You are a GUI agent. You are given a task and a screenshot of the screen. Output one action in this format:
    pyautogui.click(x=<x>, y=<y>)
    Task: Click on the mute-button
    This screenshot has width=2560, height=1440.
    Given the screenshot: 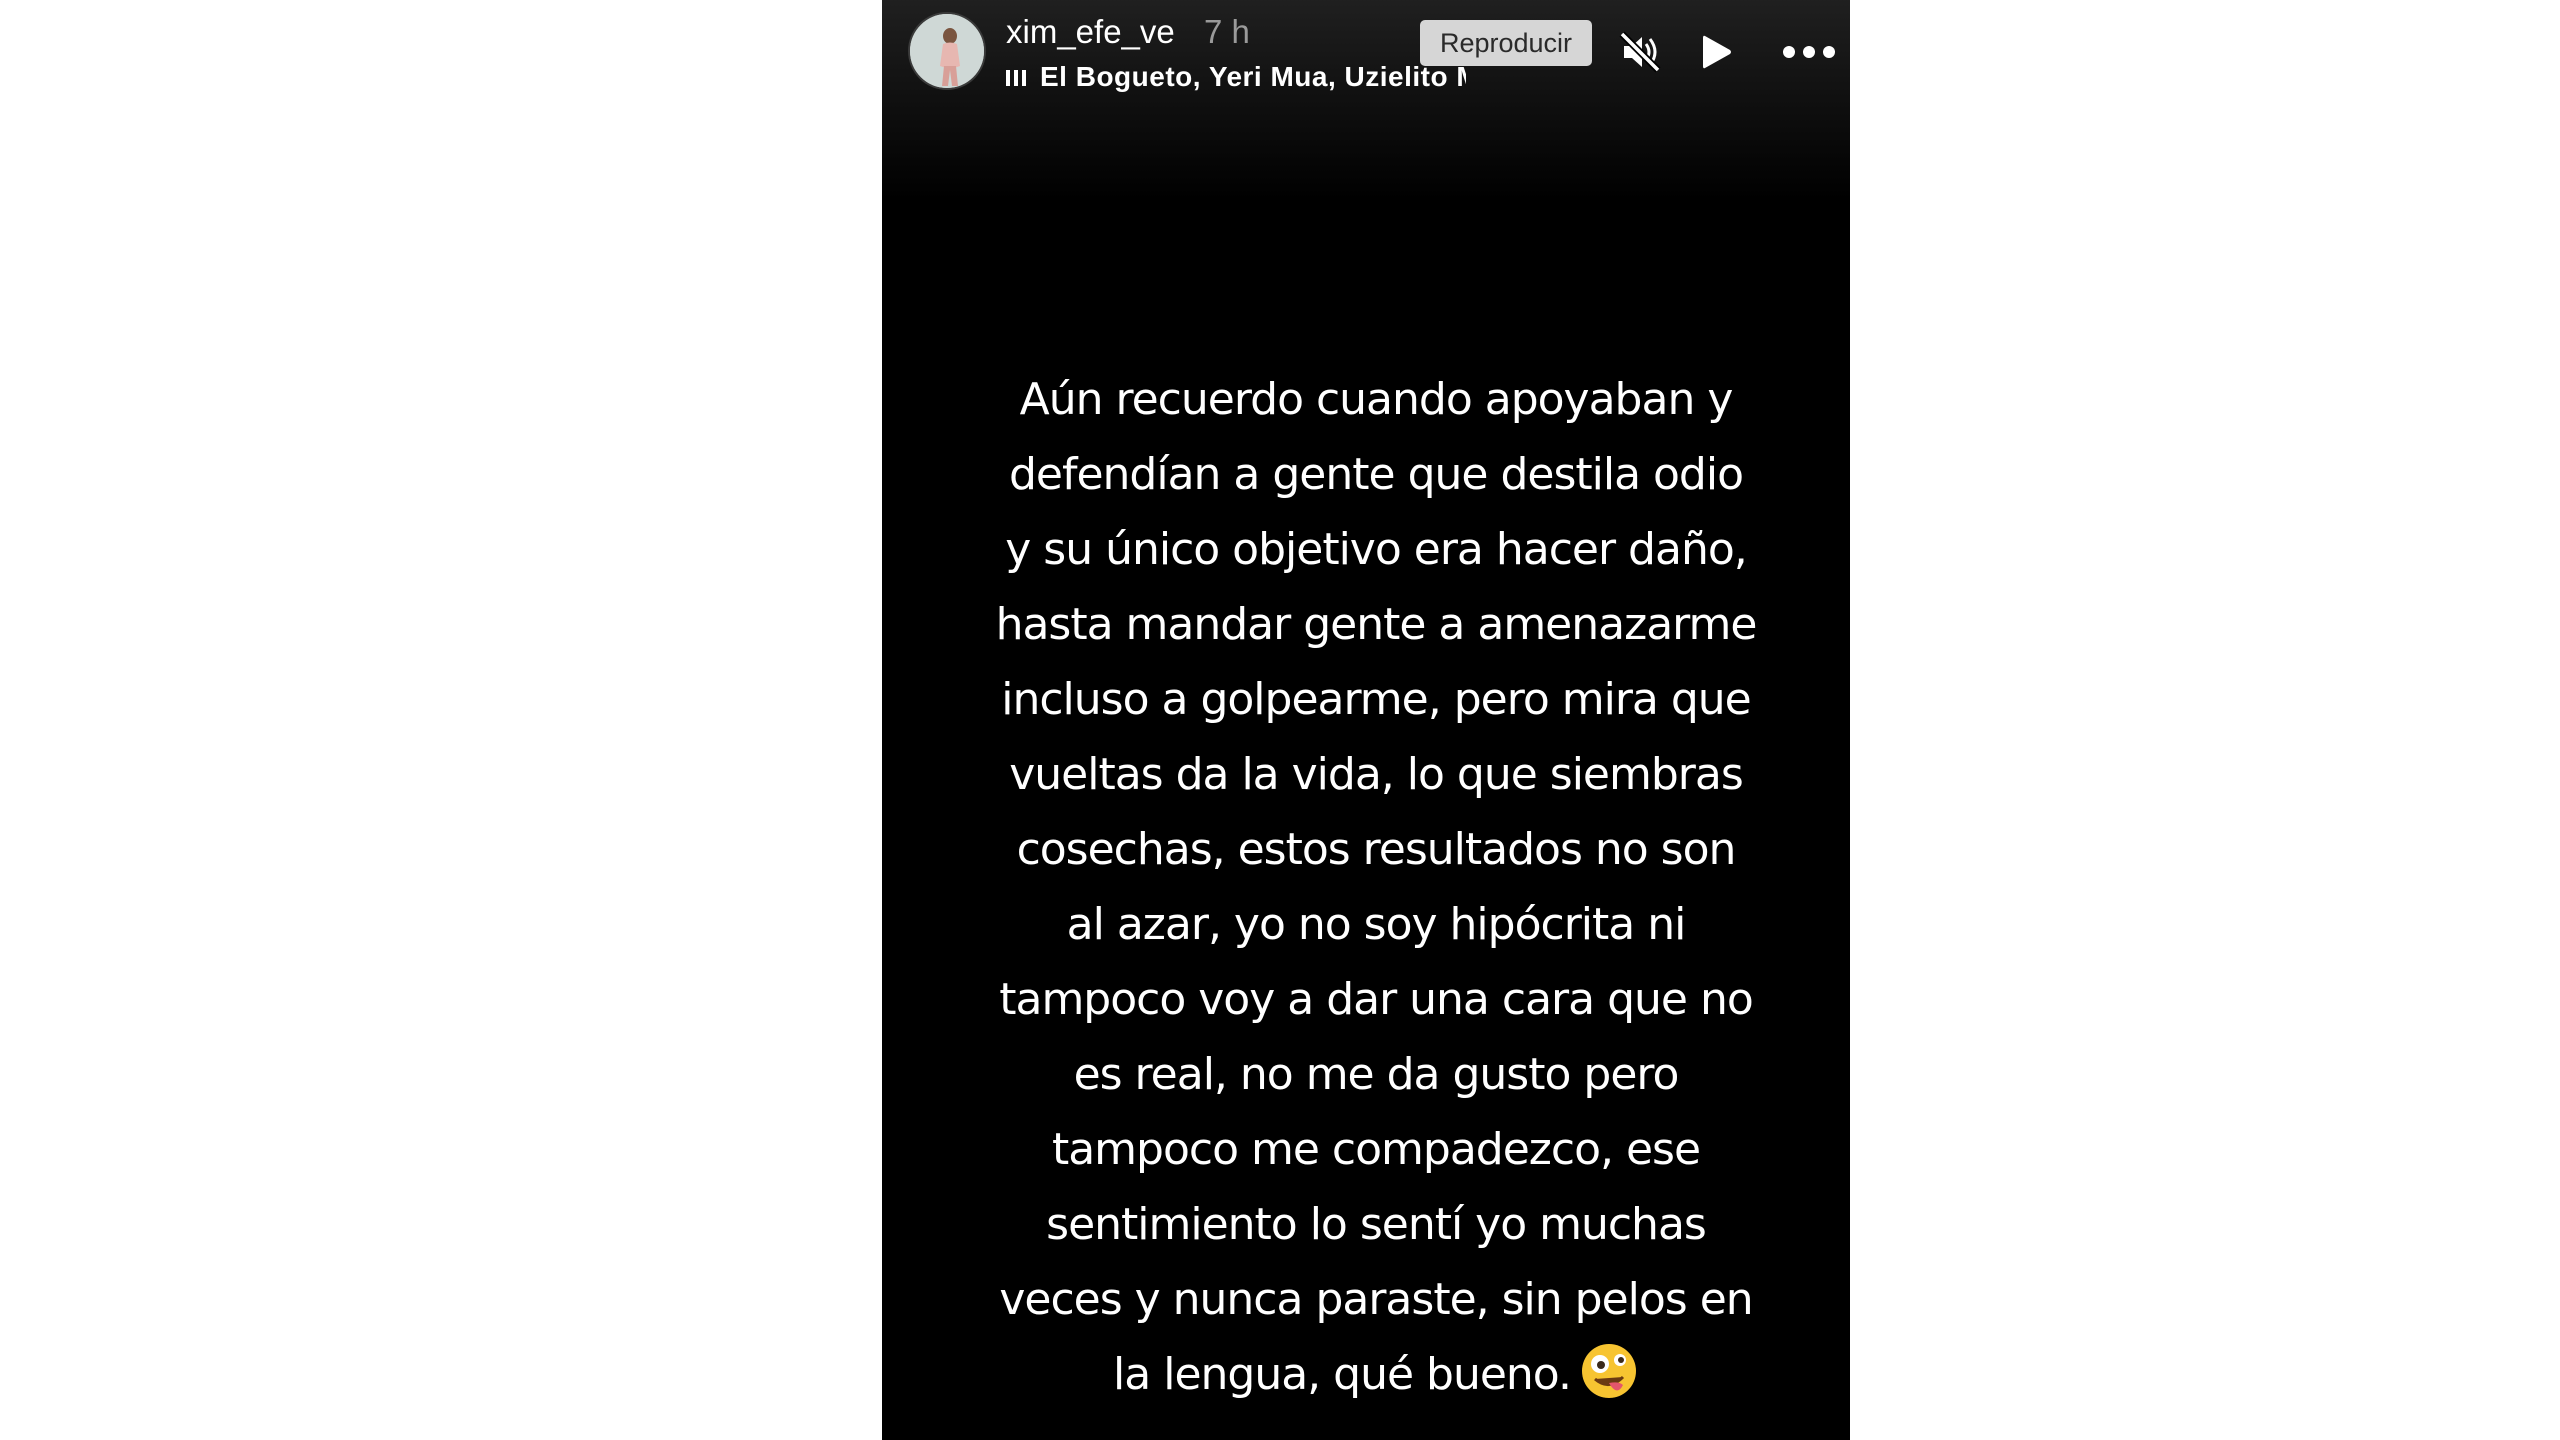 What is the action you would take?
    pyautogui.click(x=1640, y=52)
    